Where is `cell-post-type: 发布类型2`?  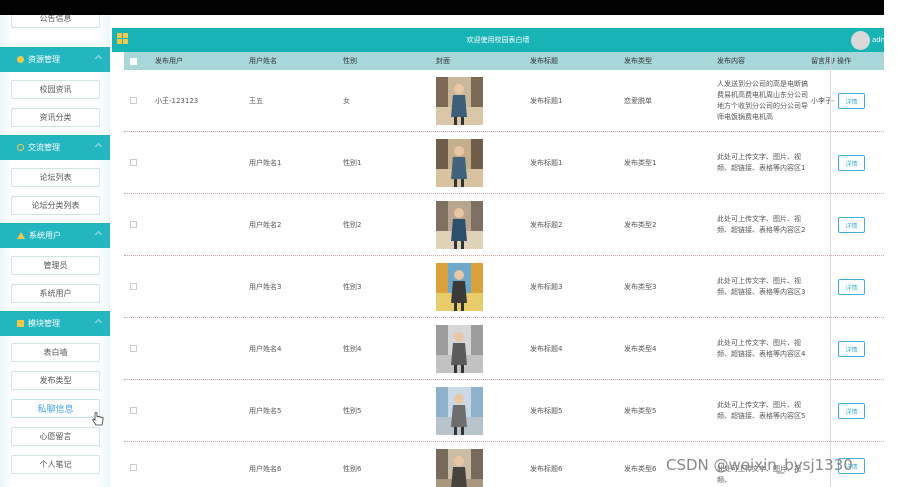 cell-post-type: 发布类型2 is located at coordinates (640, 224).